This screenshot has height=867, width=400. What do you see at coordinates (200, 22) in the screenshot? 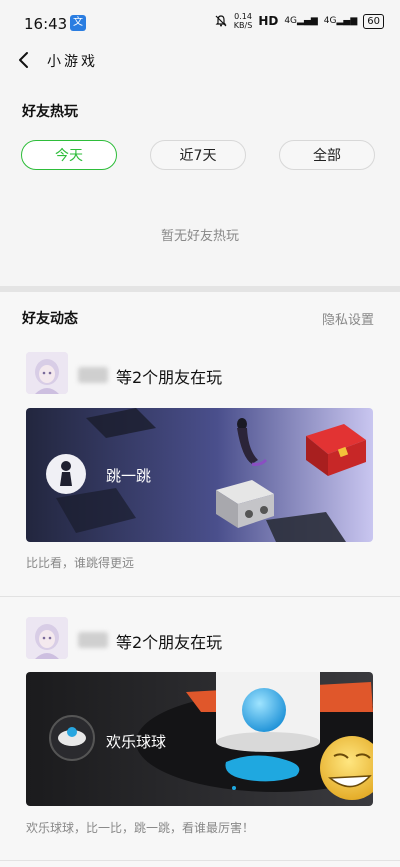
I see `status-bar: 16:43 文 0.14 KB/S HD 4G▂▄▆ 4G▂▄▆ 60` at bounding box center [200, 22].